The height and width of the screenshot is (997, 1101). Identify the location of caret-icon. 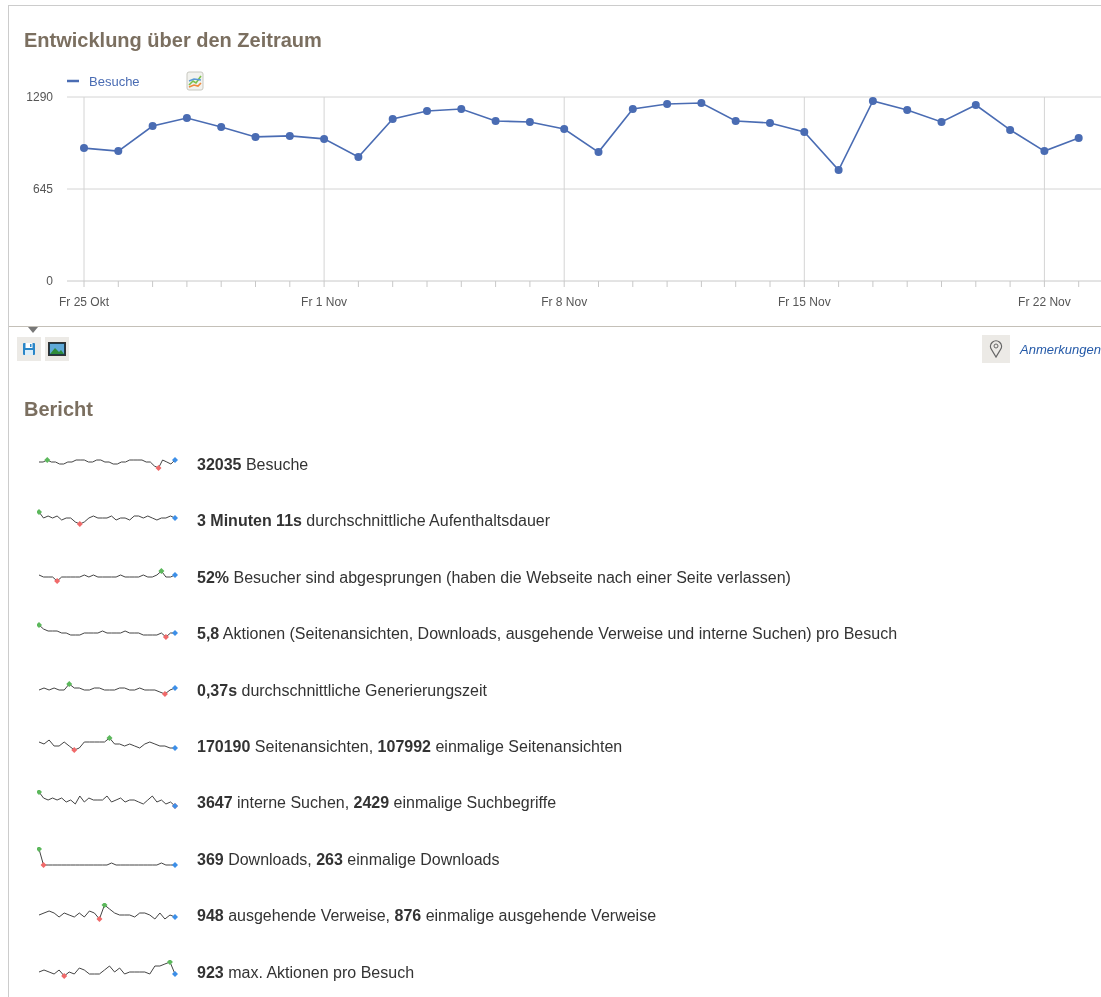
(33, 330).